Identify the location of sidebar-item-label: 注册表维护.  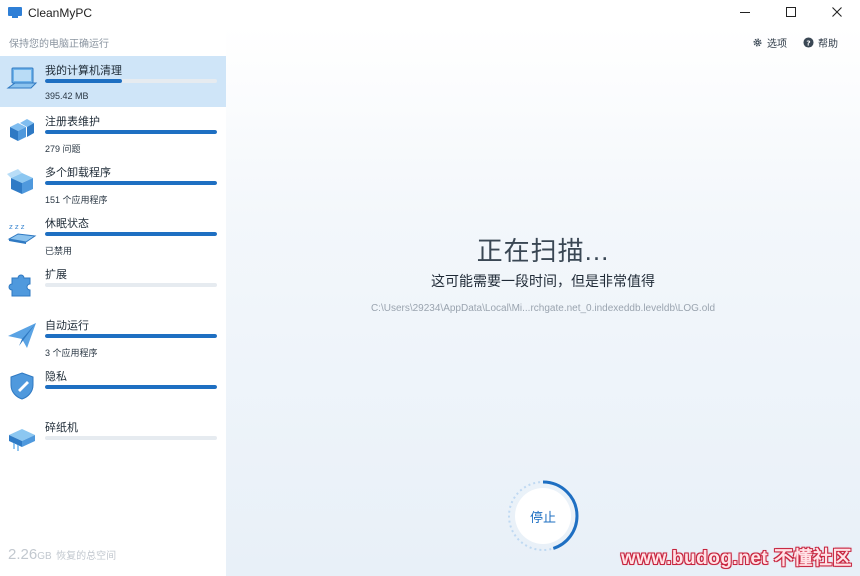
(72, 122).